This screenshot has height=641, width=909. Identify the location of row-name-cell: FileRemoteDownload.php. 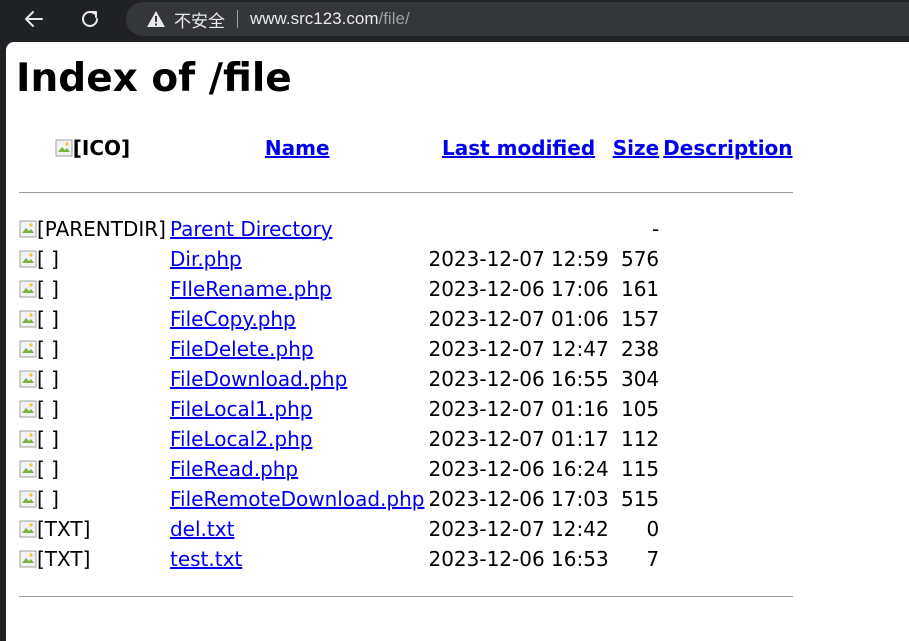
(297, 499).